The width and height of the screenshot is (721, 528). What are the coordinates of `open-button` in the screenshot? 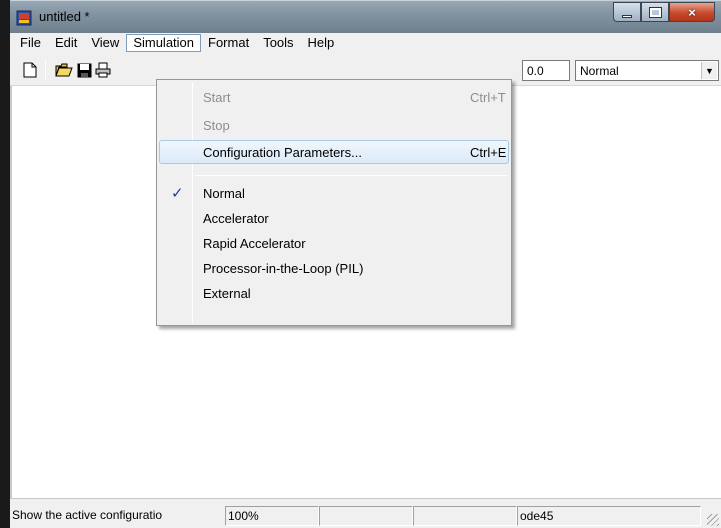 It's located at (64, 70).